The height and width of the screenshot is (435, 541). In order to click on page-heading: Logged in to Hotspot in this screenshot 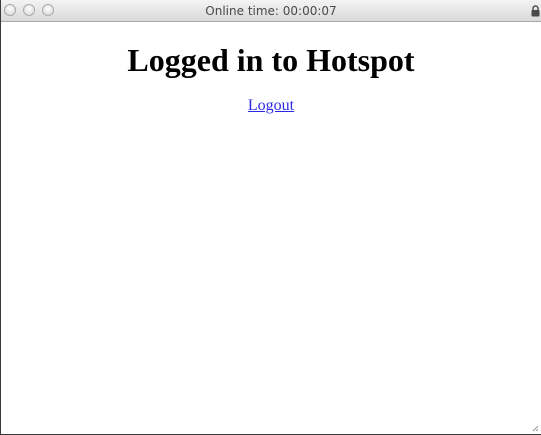, I will do `click(271, 60)`.